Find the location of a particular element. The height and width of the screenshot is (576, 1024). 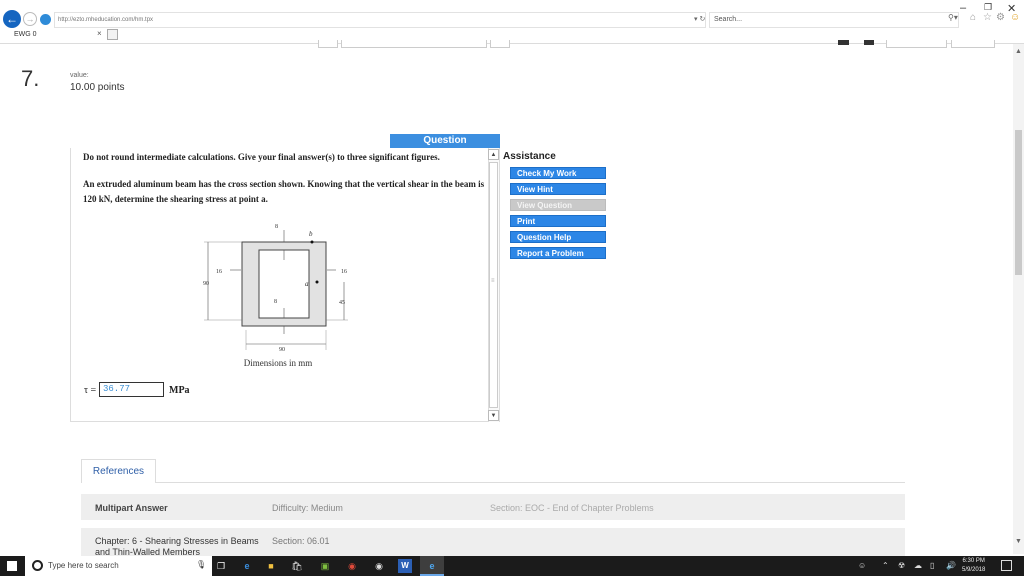

address-bar: http://ezto.mheducation.com/hm.tpx is located at coordinates (380, 20).